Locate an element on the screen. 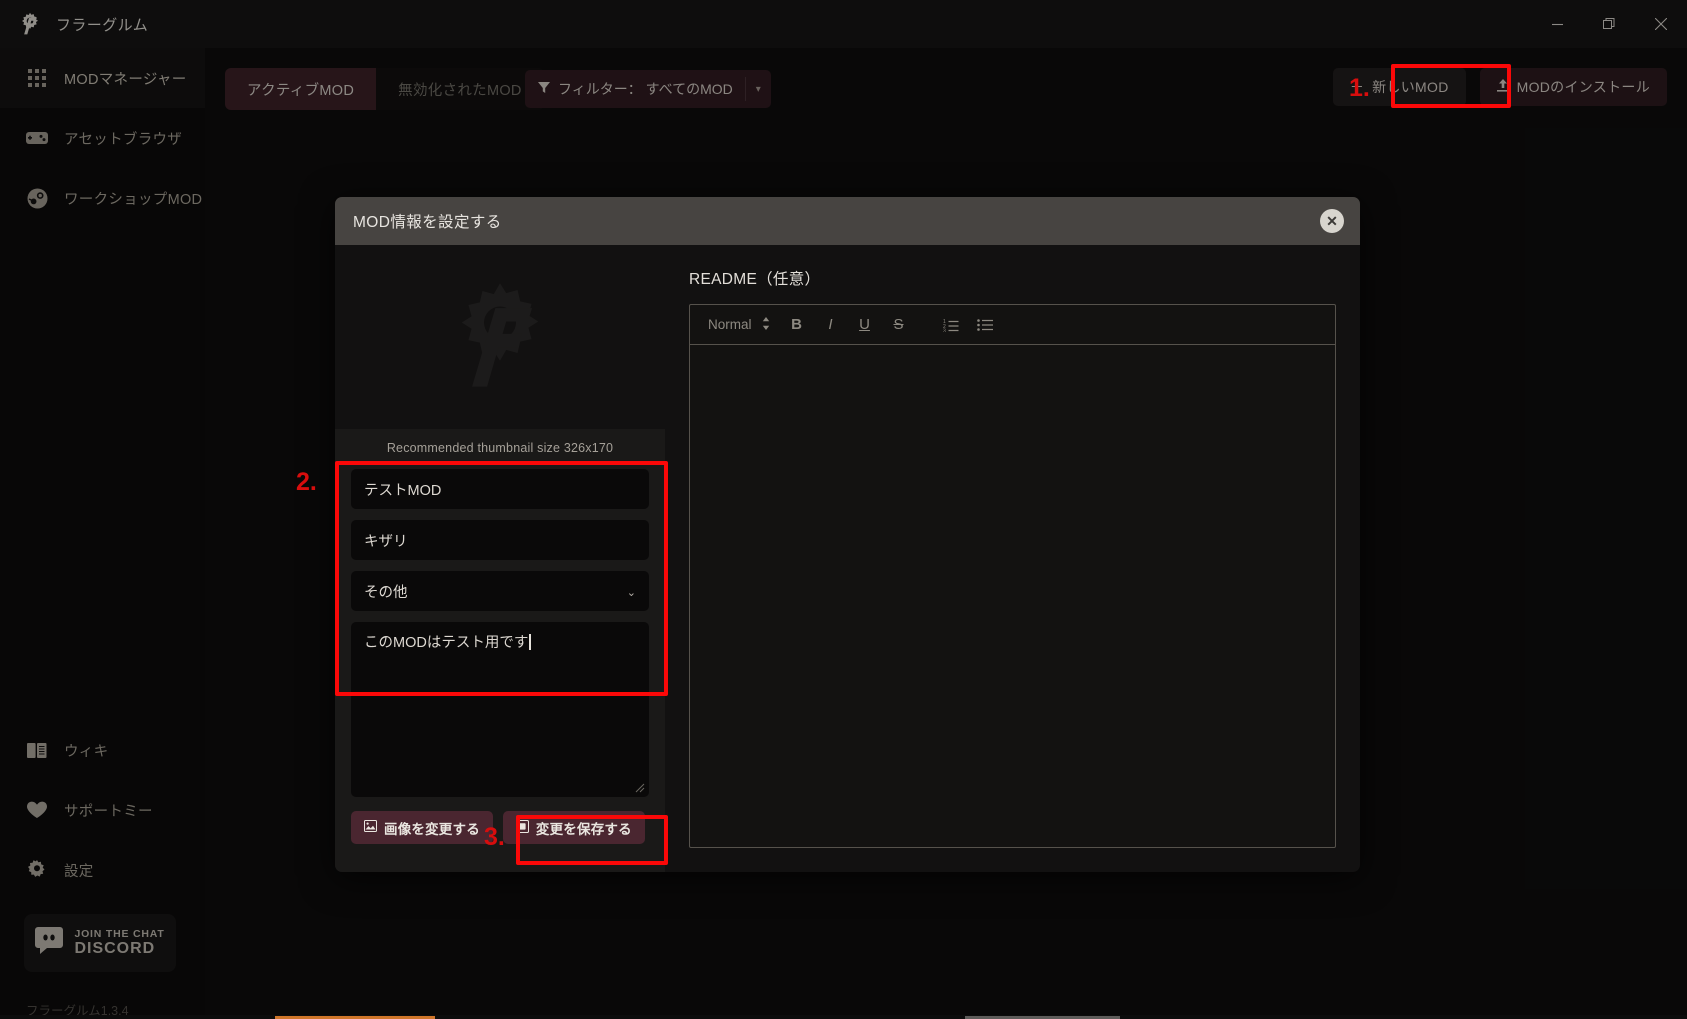  image-icon is located at coordinates (370, 827).